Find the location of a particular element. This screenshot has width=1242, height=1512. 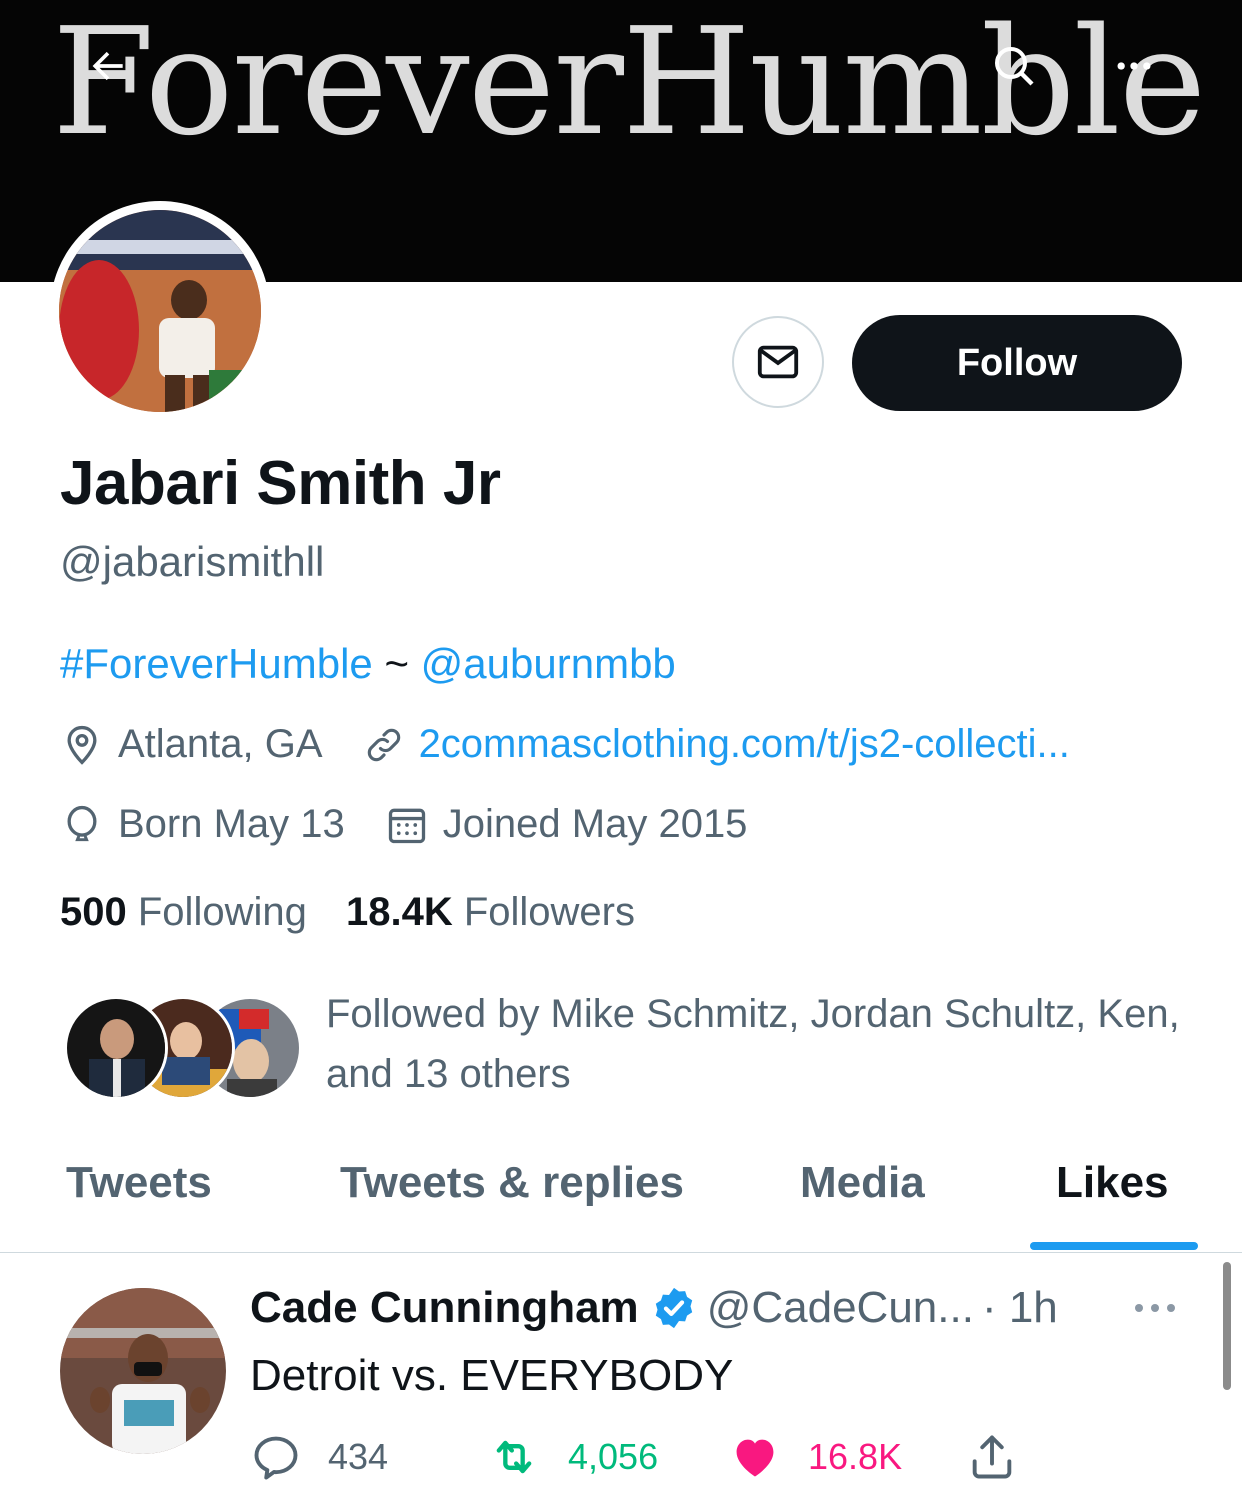

tweet-time: · 1h is located at coordinates (1019, 1307).